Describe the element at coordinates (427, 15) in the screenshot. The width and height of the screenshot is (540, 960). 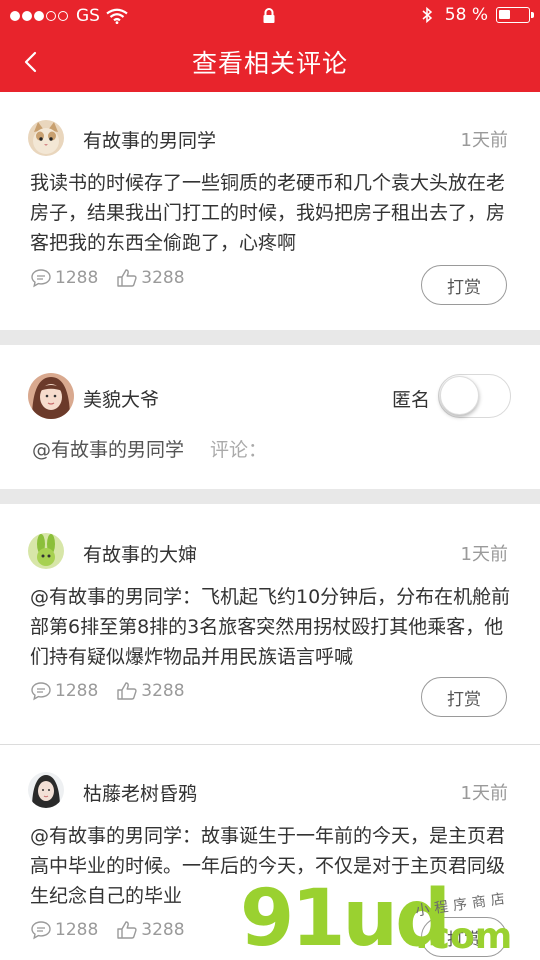
I see `bluetooth-icon` at that location.